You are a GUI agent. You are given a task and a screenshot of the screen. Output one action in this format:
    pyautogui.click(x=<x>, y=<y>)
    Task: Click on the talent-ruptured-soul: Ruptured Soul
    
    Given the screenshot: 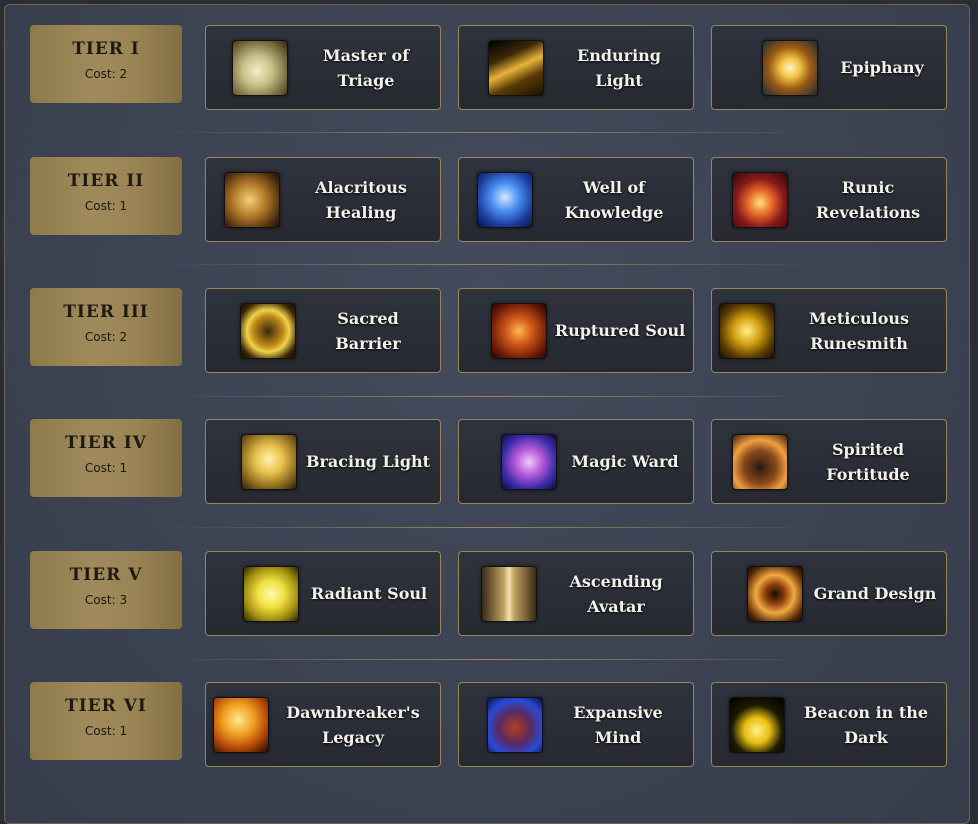 What is the action you would take?
    pyautogui.click(x=576, y=330)
    